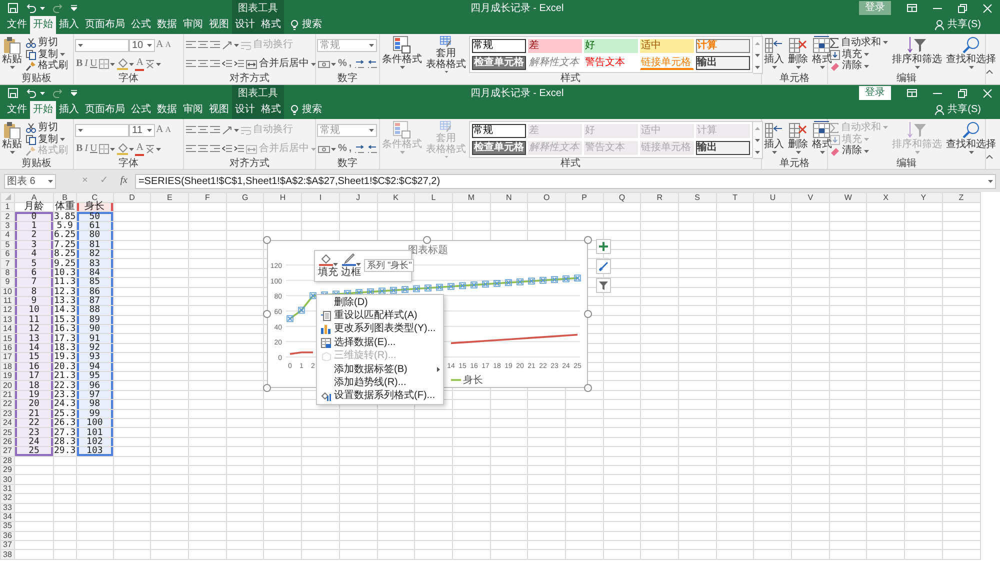  What do you see at coordinates (351, 265) in the screenshot?
I see `outline-button: 边框` at bounding box center [351, 265].